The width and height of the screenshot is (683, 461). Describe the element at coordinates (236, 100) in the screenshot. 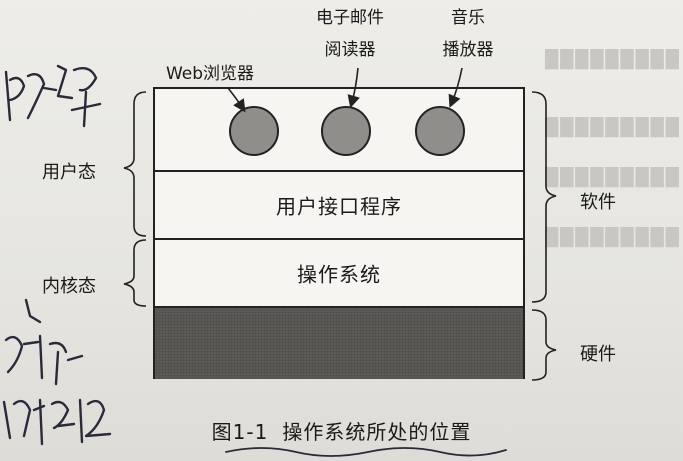

I see `arrow-web-browser` at that location.